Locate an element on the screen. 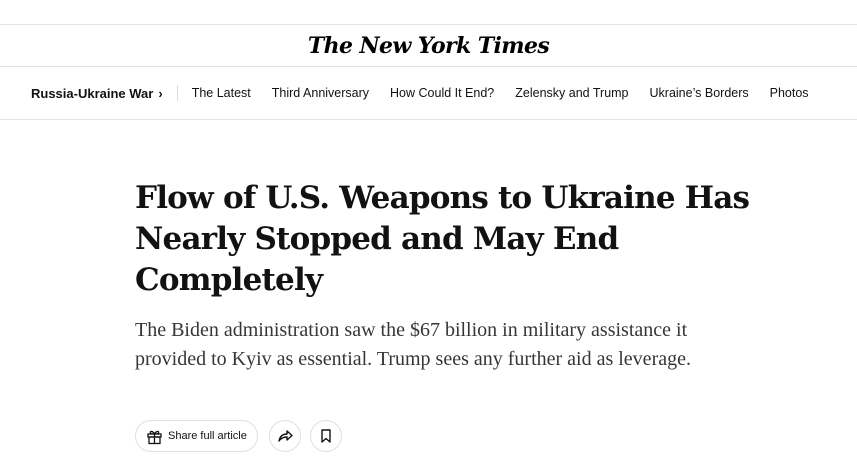  share-full-article-label: Share full article is located at coordinates (207, 436).